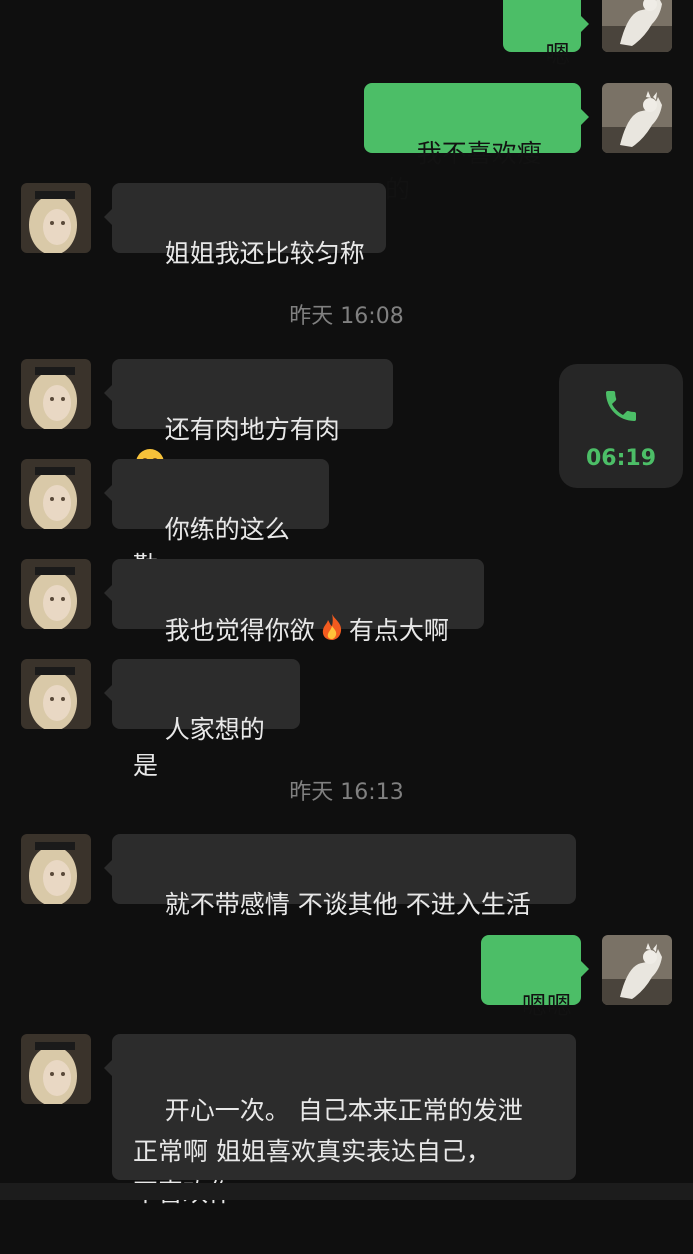 This screenshot has height=1254, width=693. What do you see at coordinates (621, 458) in the screenshot?
I see `call-duration: 06:19` at bounding box center [621, 458].